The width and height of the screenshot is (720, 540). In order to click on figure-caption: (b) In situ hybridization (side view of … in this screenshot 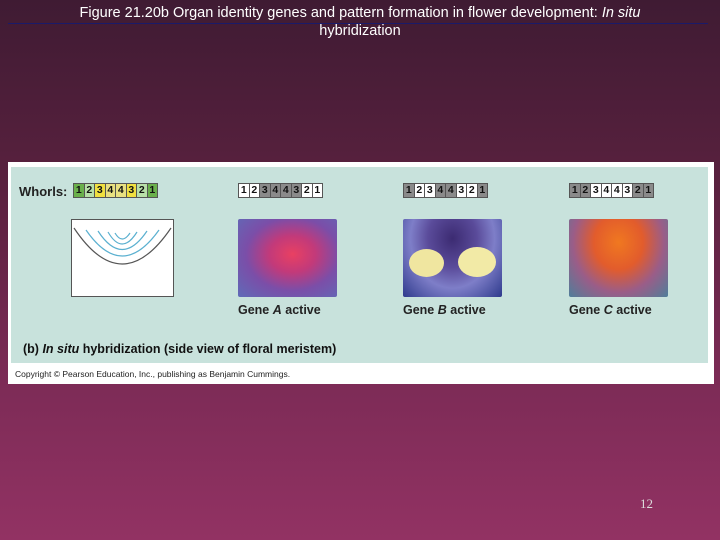, I will do `click(179, 349)`.